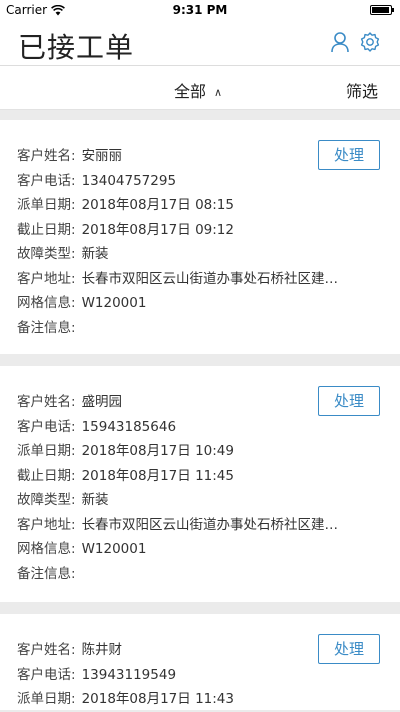 The image size is (400, 712). I want to click on deadline-date-row: 截止日期: 2018年08月17日 09:12, so click(177, 230).